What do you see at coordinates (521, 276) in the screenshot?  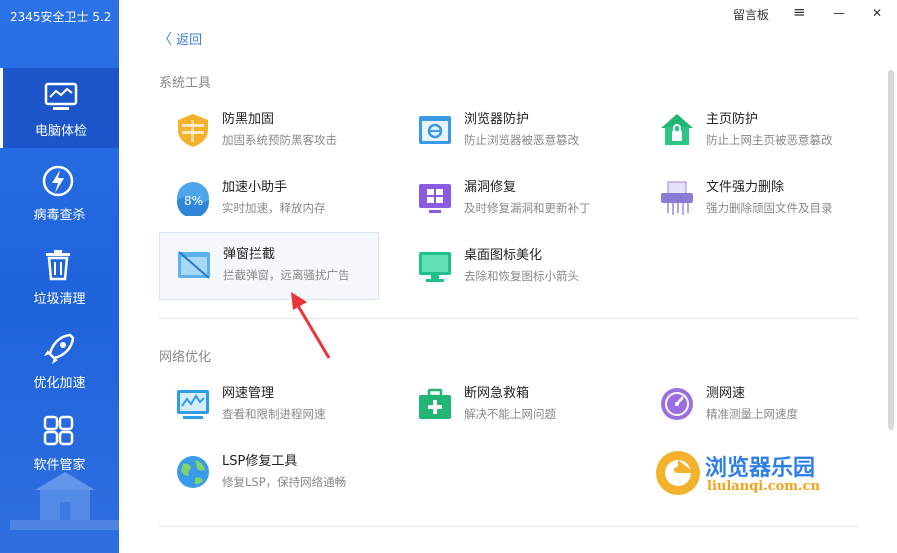 I see `tool-desc: 去除和恢复图标小箭头` at bounding box center [521, 276].